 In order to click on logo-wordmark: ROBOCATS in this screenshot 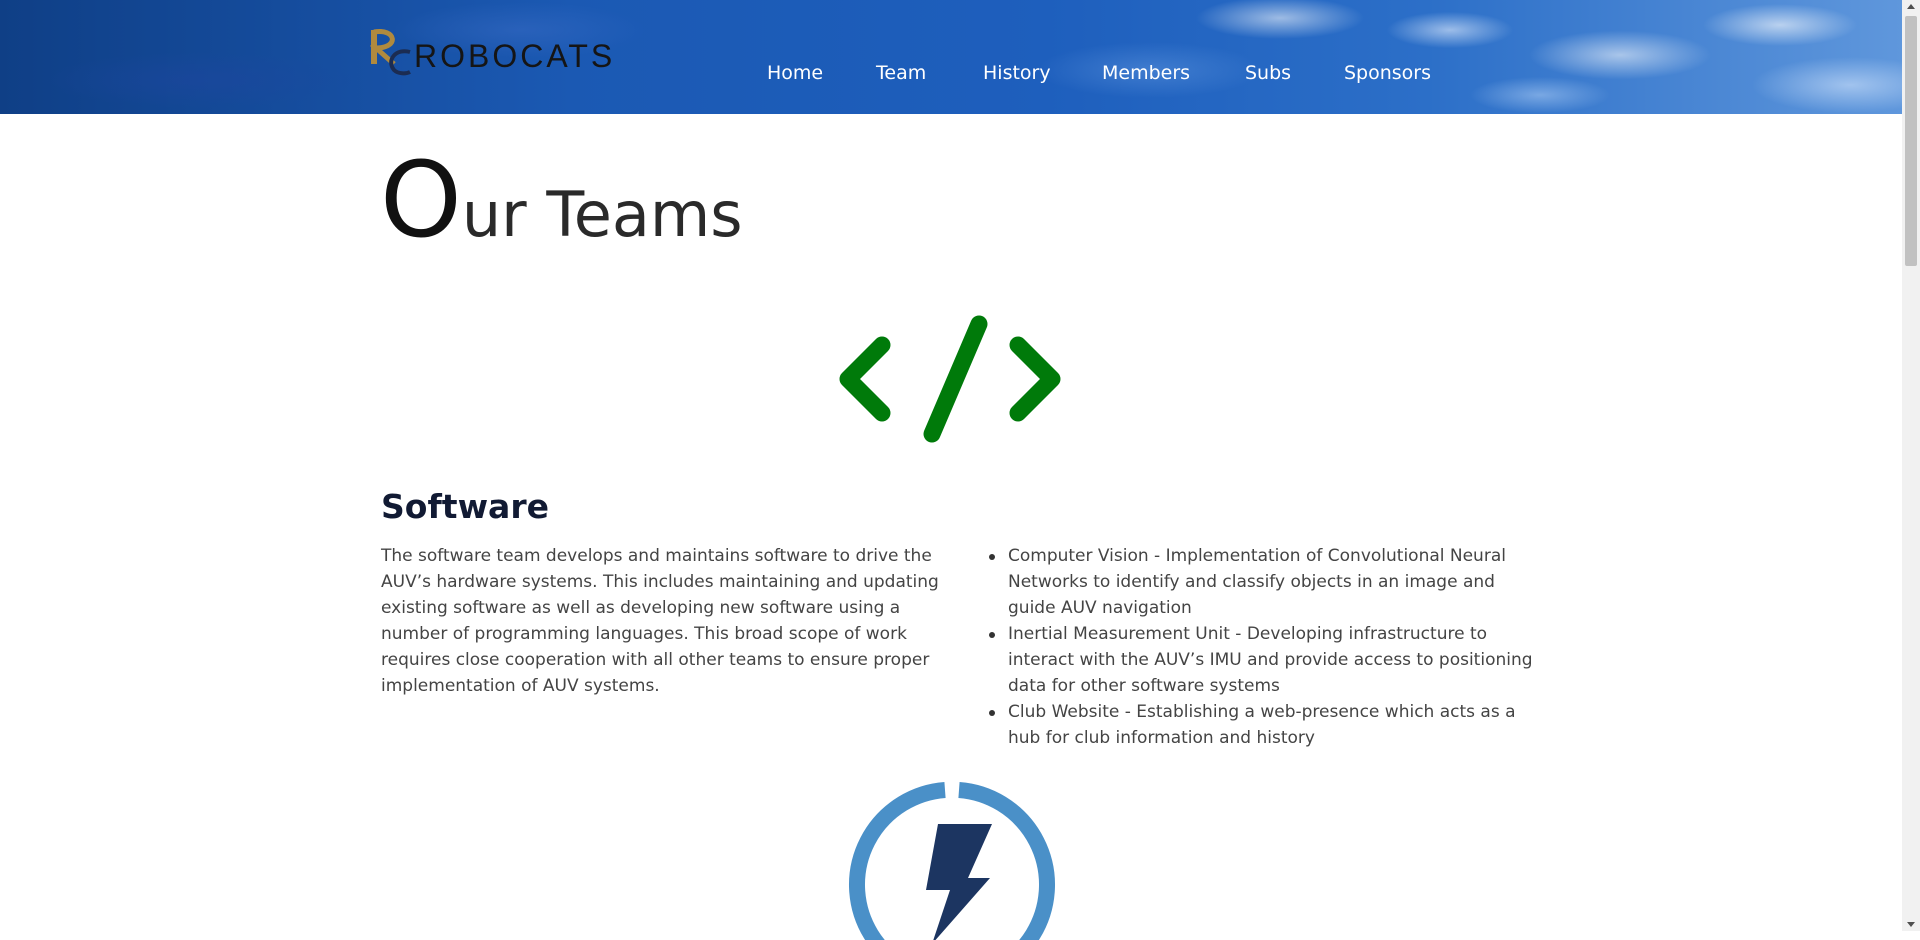, I will do `click(515, 56)`.